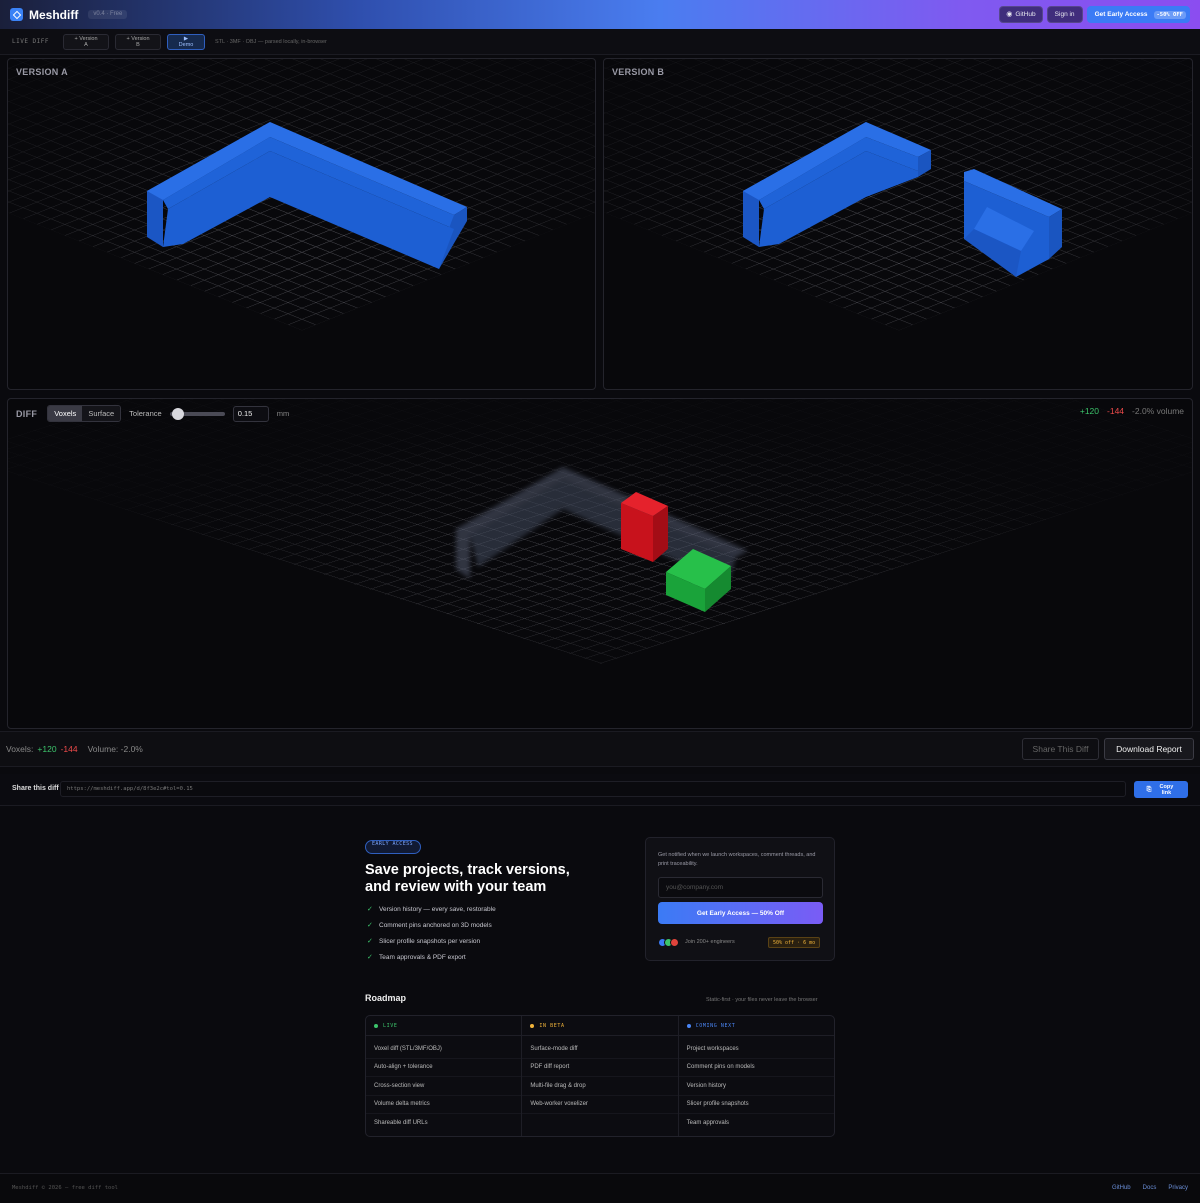  I want to click on status-summary: Voxels: +120 -144 Volume: -2.0%, so click(74, 749).